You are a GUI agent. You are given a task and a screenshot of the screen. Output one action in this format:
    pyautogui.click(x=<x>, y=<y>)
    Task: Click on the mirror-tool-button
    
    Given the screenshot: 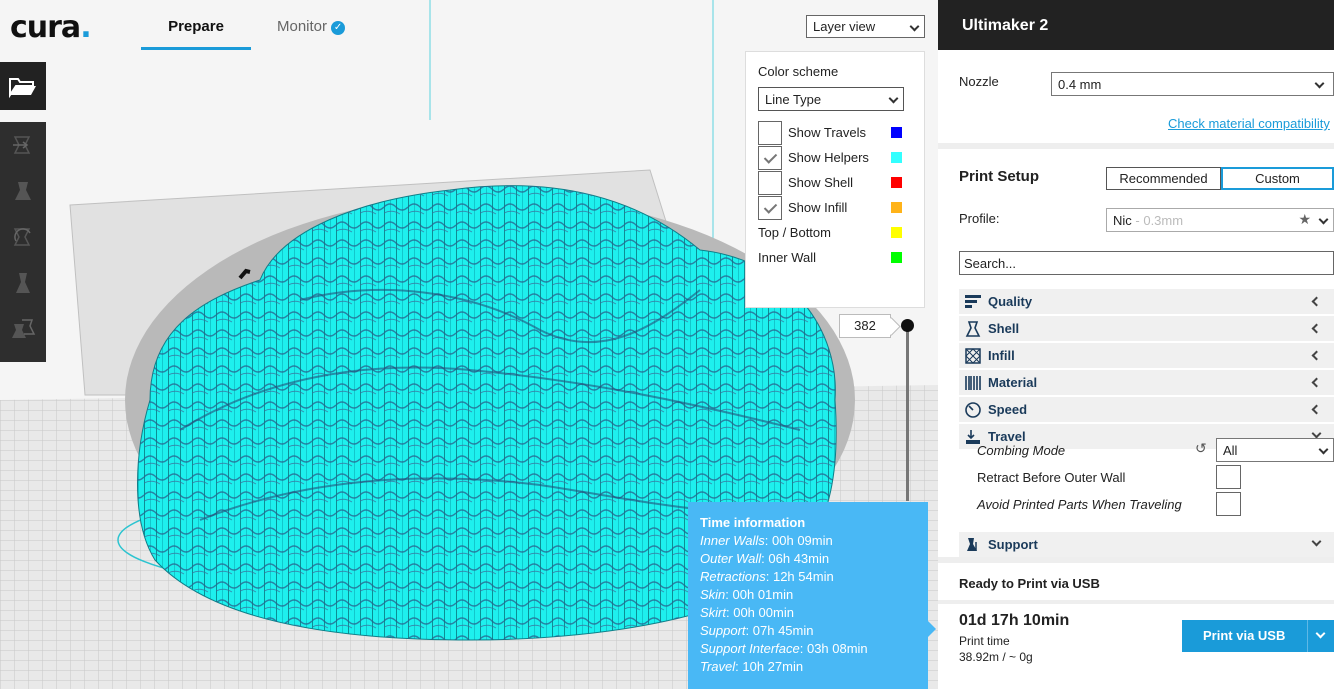 What is the action you would take?
    pyautogui.click(x=23, y=283)
    